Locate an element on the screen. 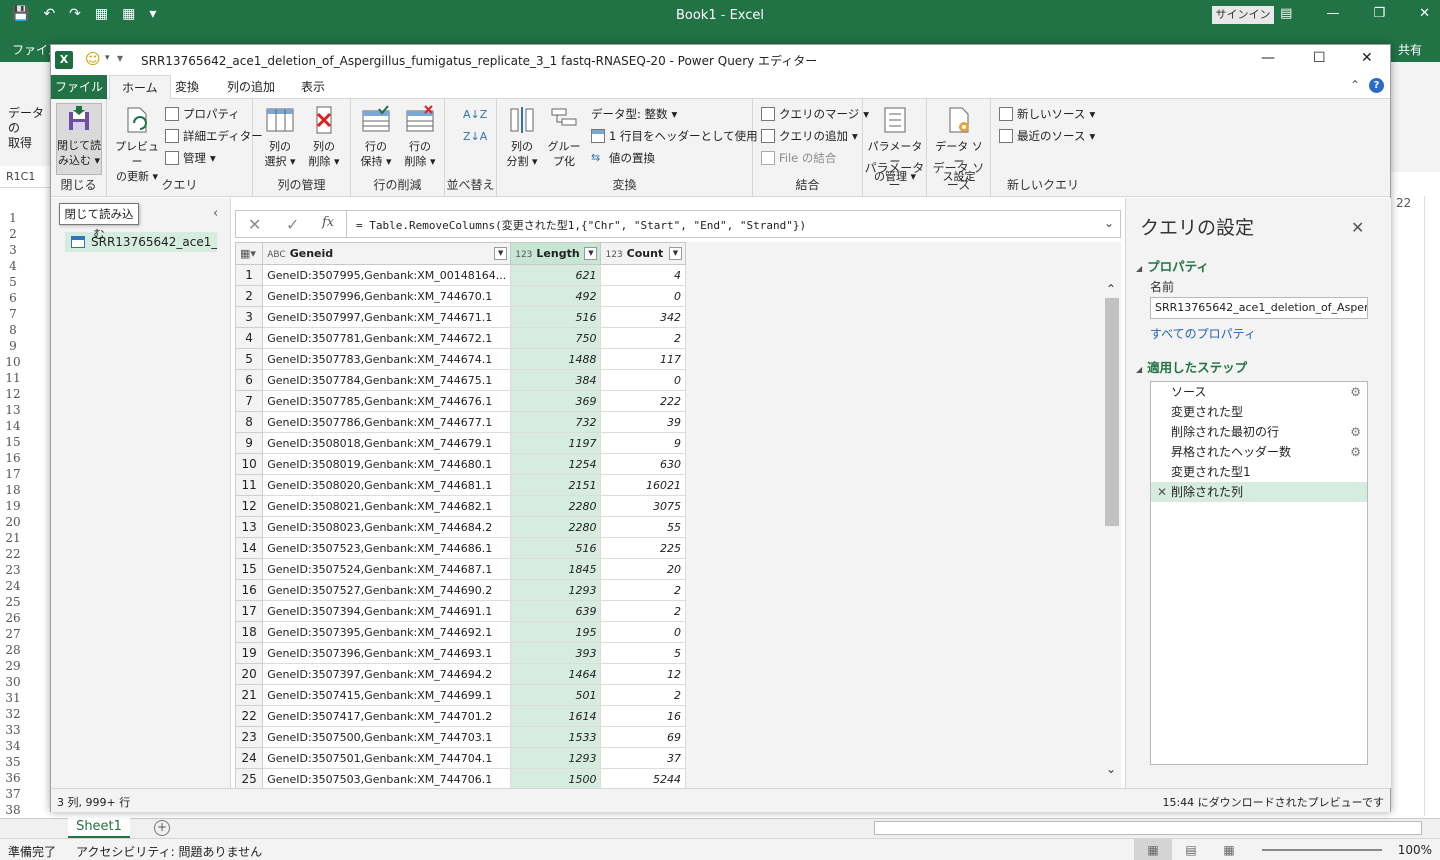 The width and height of the screenshot is (1440, 860). excel-row-number: 26 is located at coordinates (13, 618).